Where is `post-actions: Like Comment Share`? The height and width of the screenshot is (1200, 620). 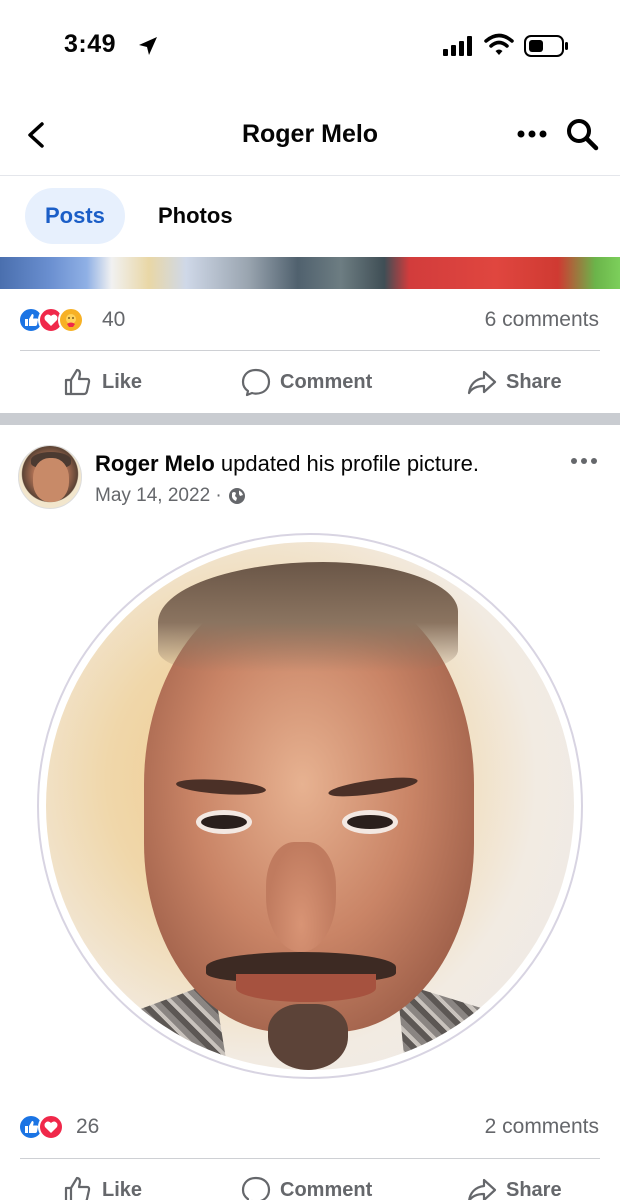 post-actions: Like Comment Share is located at coordinates (310, 1179).